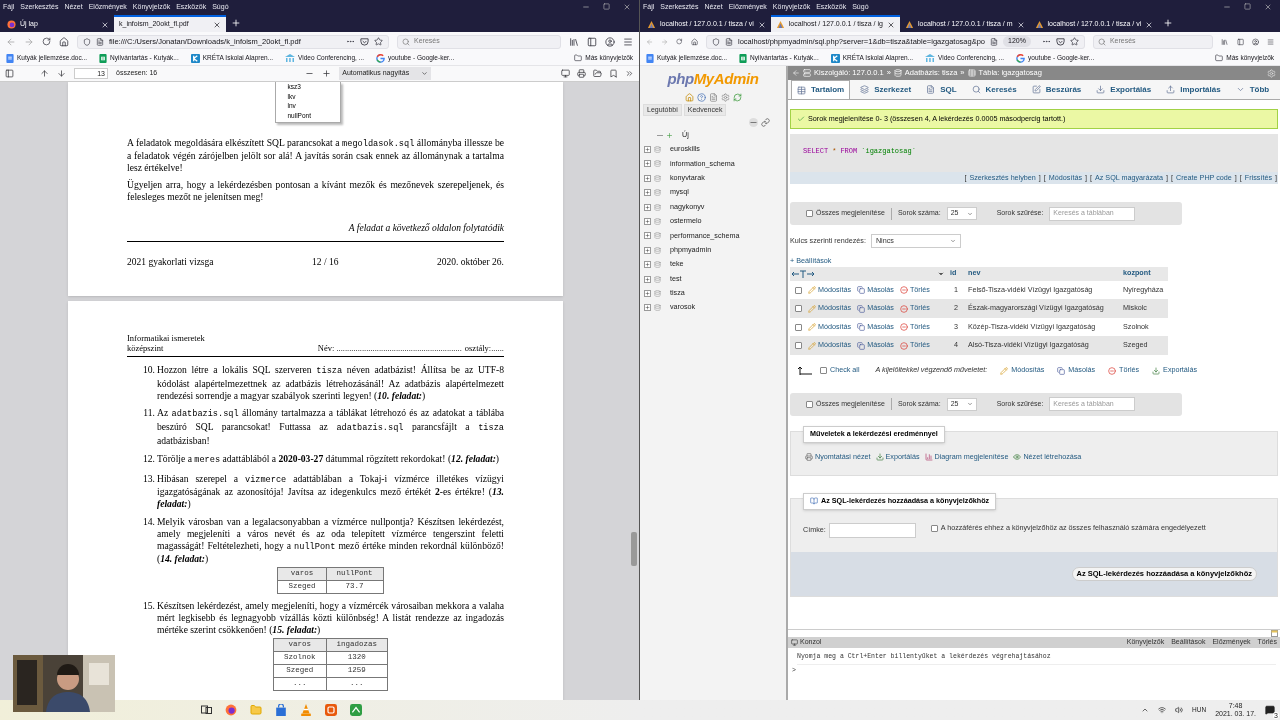  Describe the element at coordinates (29, 41) in the screenshot. I see `forward-icon` at that location.